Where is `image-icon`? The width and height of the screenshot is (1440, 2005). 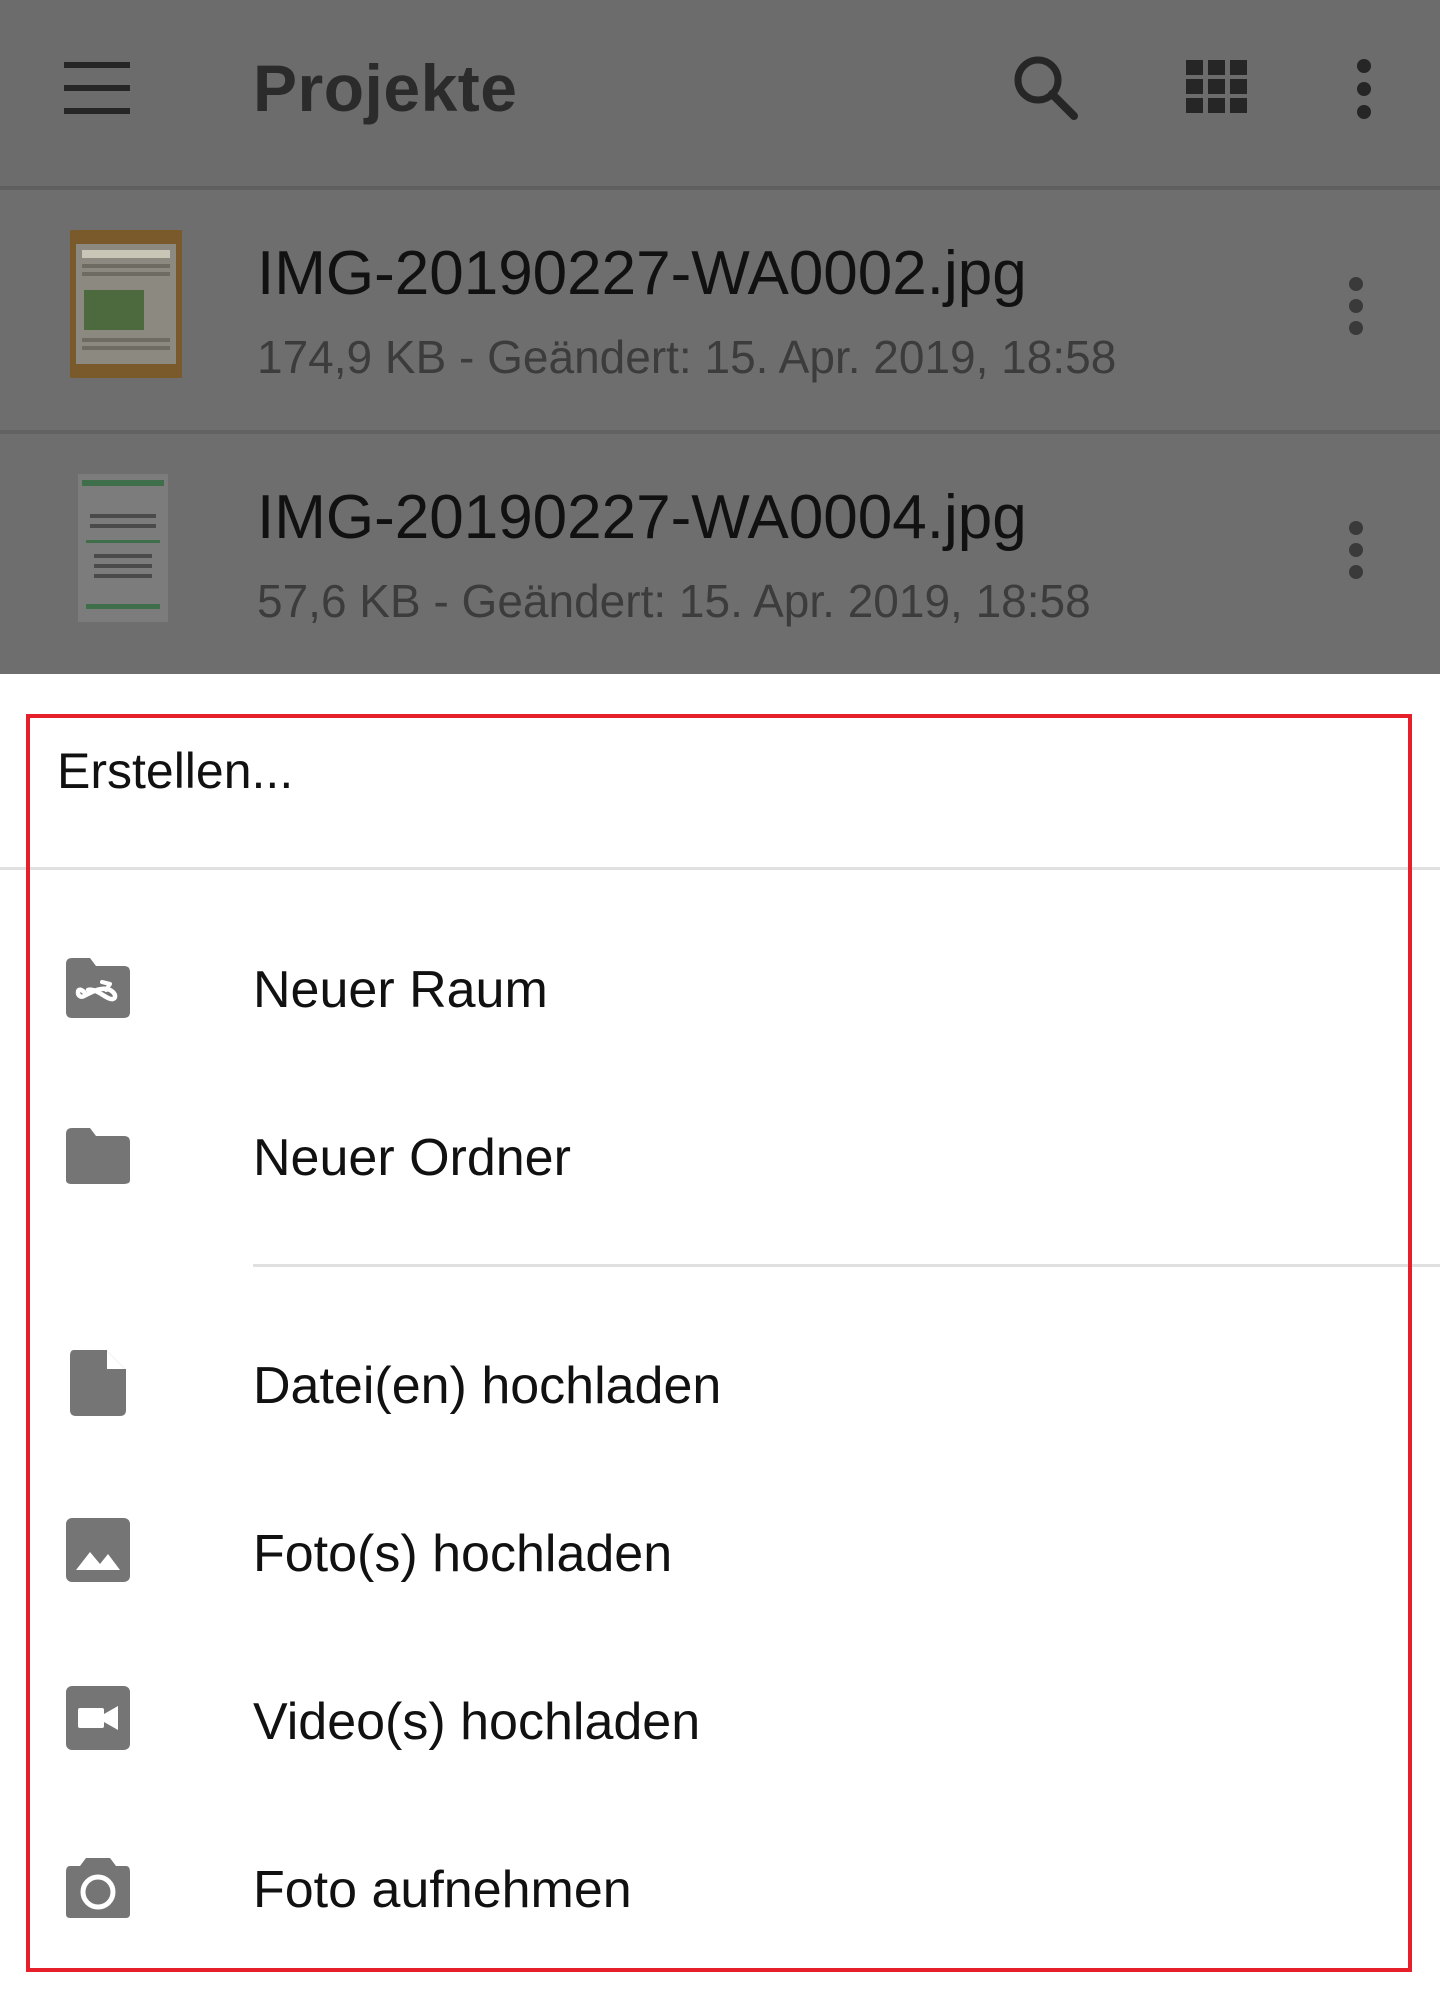
image-icon is located at coordinates (98, 1550).